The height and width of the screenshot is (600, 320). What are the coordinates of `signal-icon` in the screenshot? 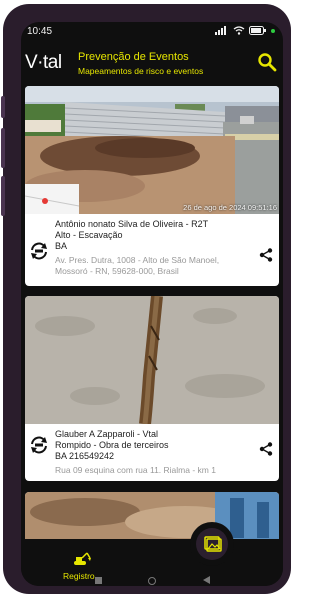 It's located at (220, 30).